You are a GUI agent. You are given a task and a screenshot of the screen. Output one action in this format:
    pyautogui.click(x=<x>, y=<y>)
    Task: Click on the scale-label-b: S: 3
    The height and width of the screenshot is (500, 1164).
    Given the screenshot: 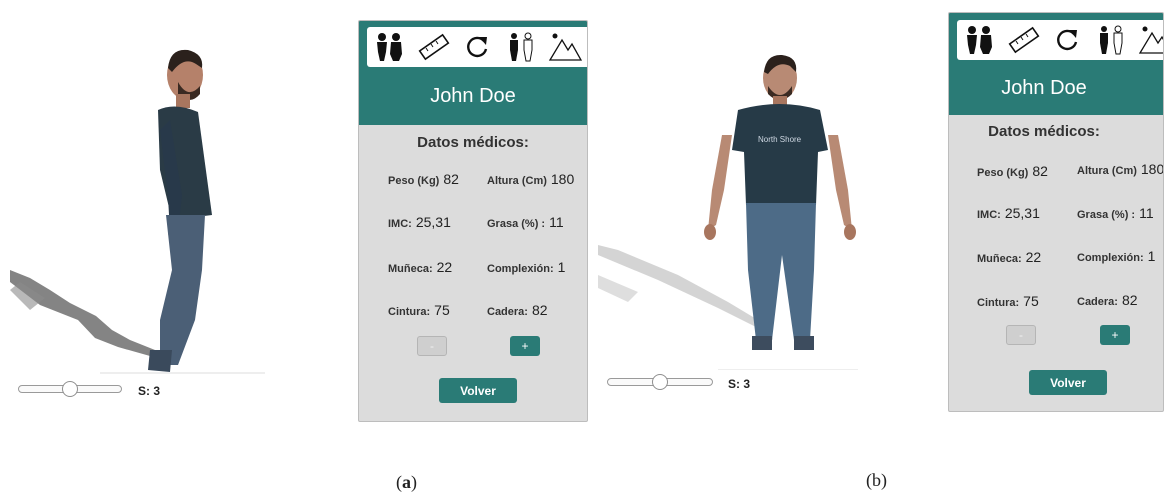 What is the action you would take?
    pyautogui.click(x=739, y=384)
    